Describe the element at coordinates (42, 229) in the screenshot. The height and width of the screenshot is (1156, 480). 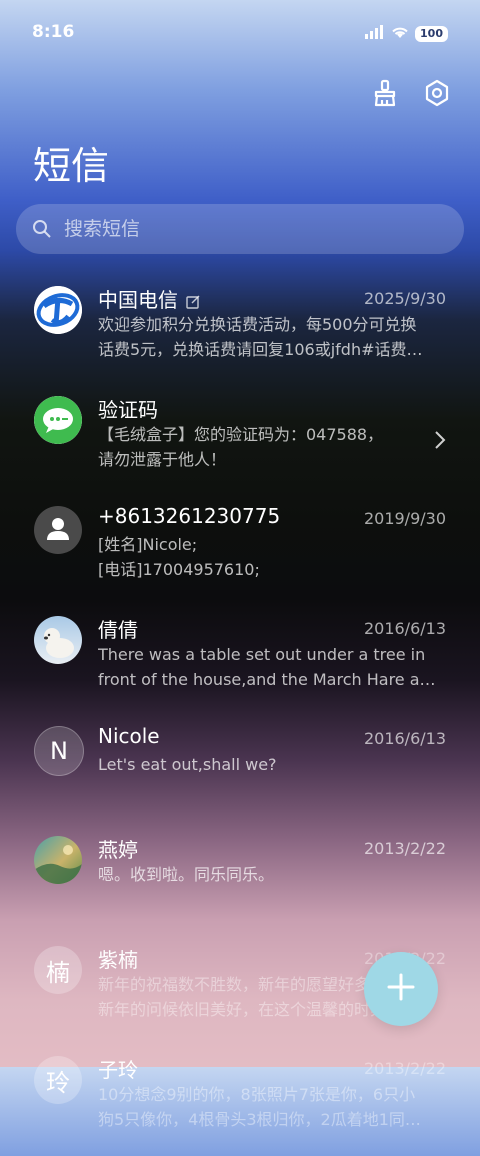
I see `search-icon` at that location.